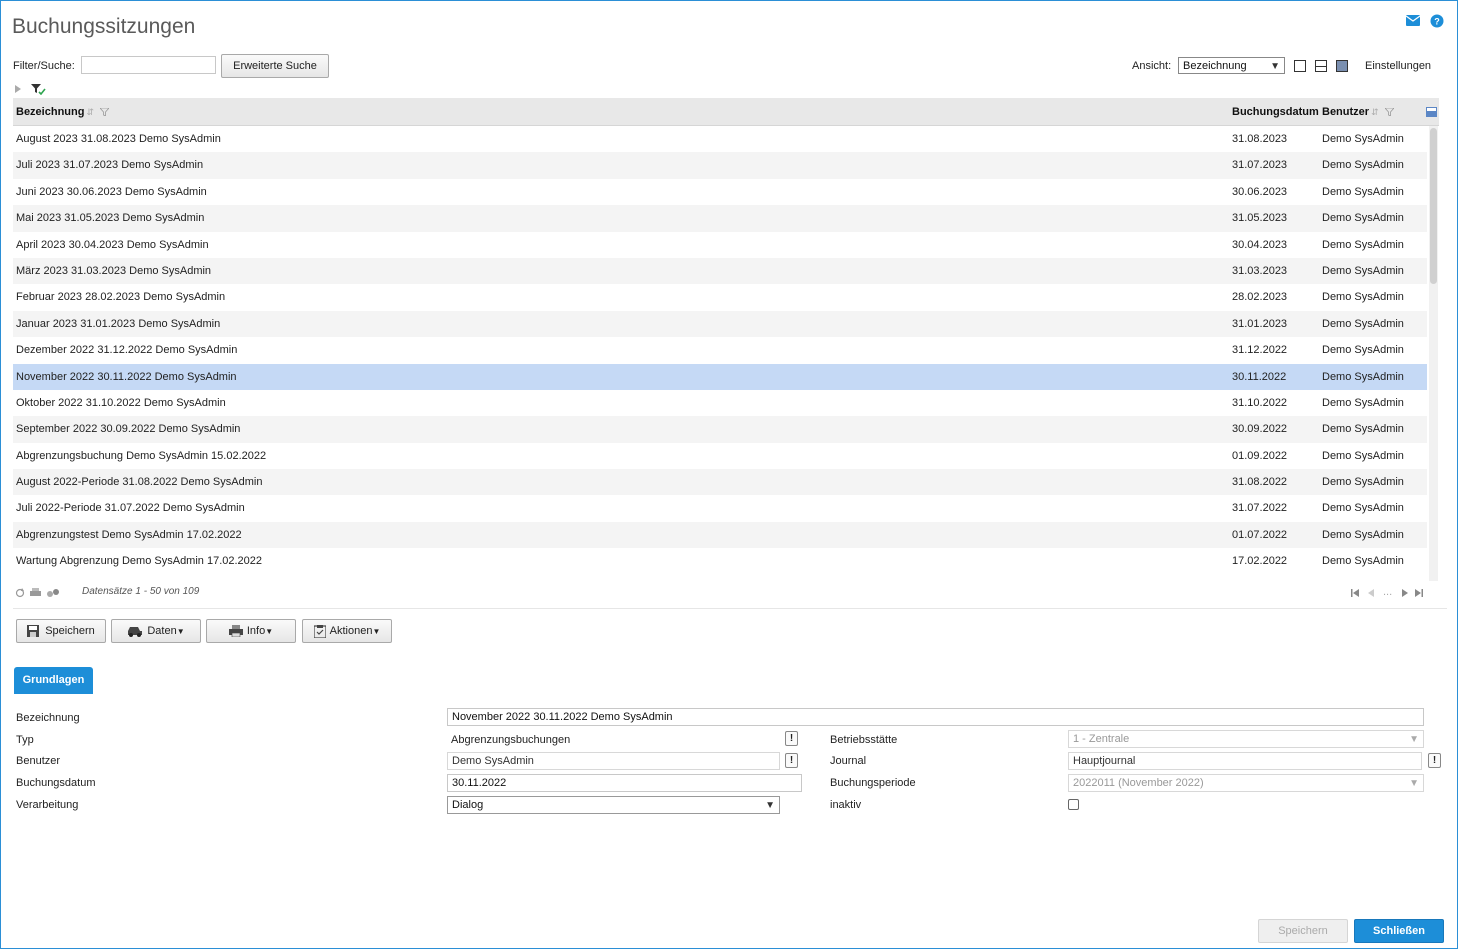 This screenshot has width=1458, height=949. Describe the element at coordinates (1431, 112) in the screenshot. I see `column-chooser-icon` at that location.